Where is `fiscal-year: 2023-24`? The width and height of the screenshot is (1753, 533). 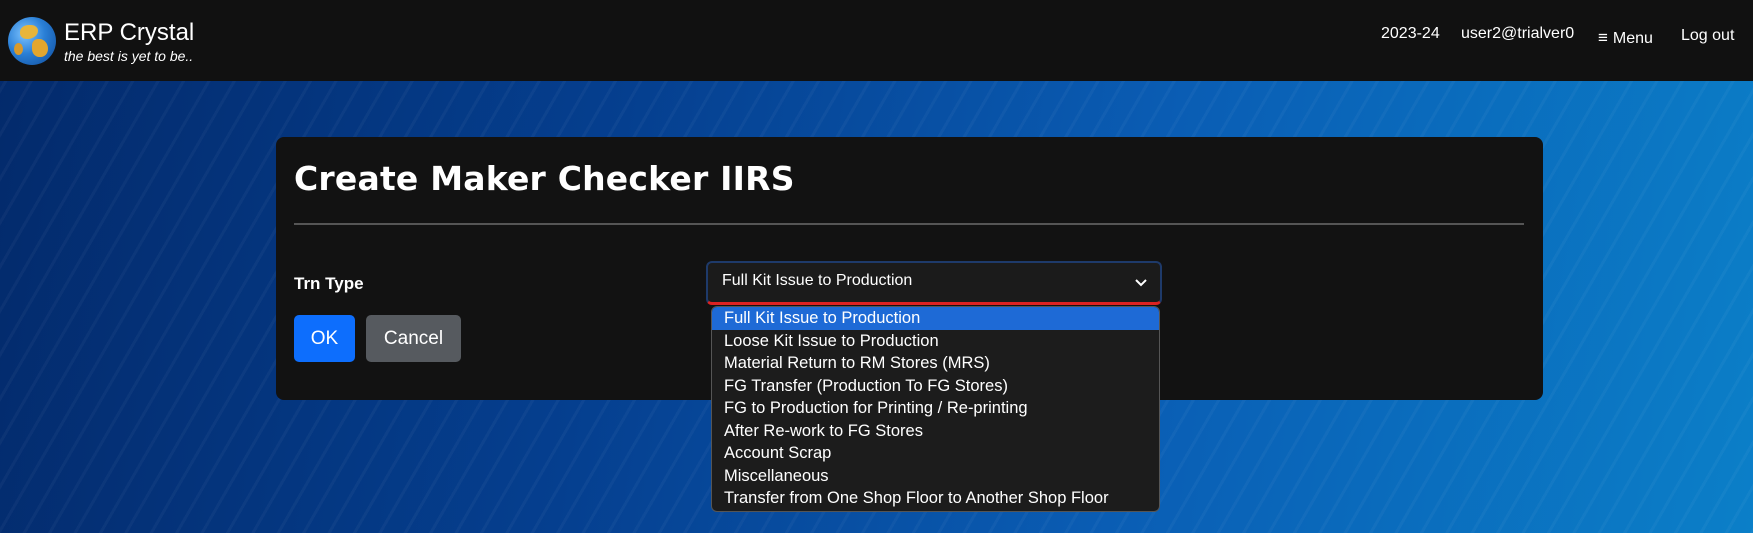 fiscal-year: 2023-24 is located at coordinates (1410, 34).